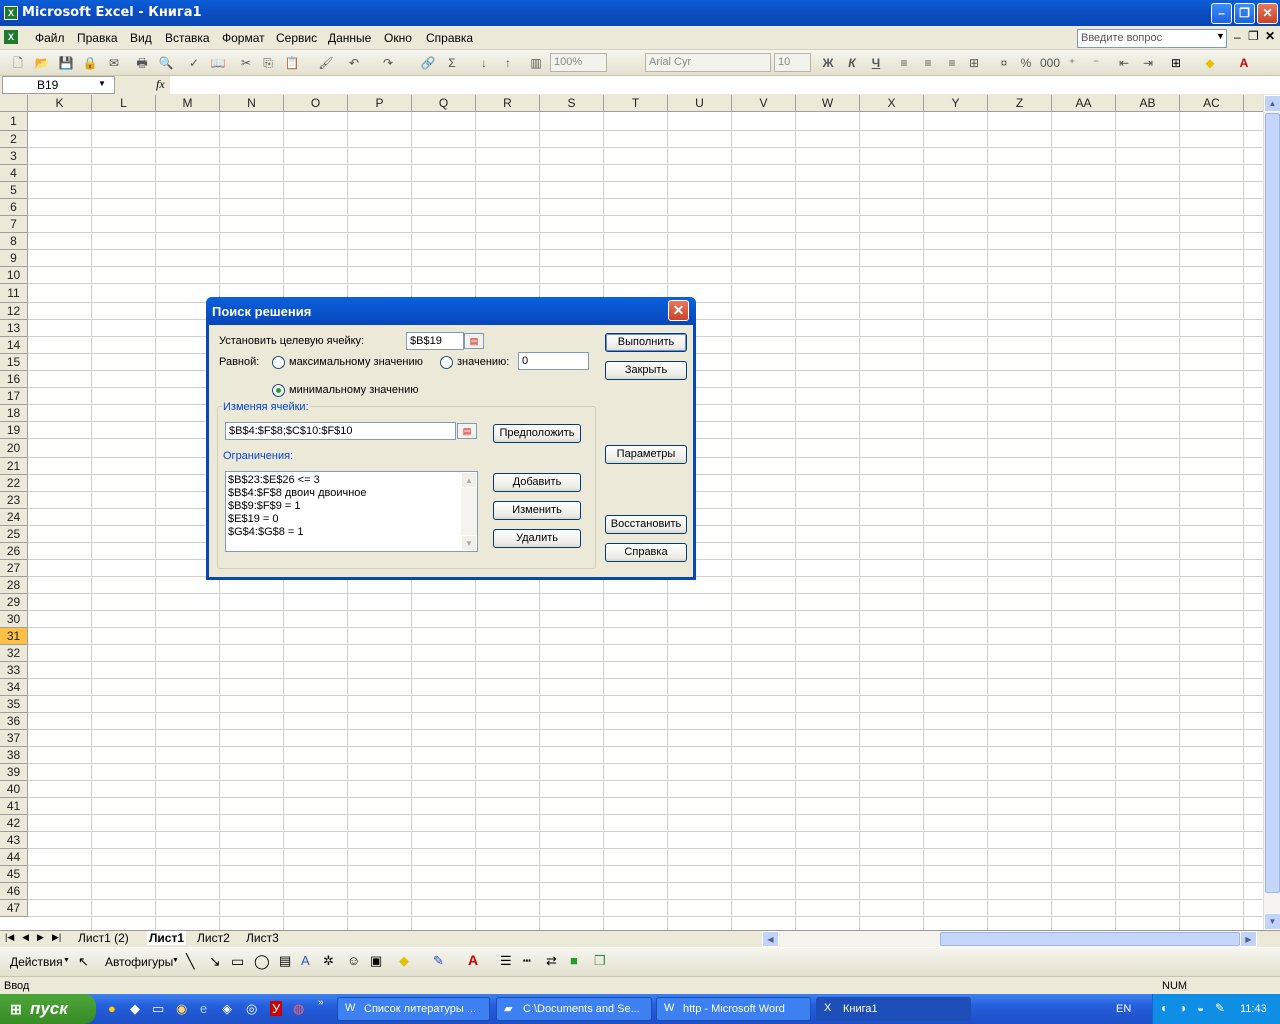 This screenshot has height=1024, width=1280. Describe the element at coordinates (14, 190) in the screenshot. I see `row-header: 5` at that location.